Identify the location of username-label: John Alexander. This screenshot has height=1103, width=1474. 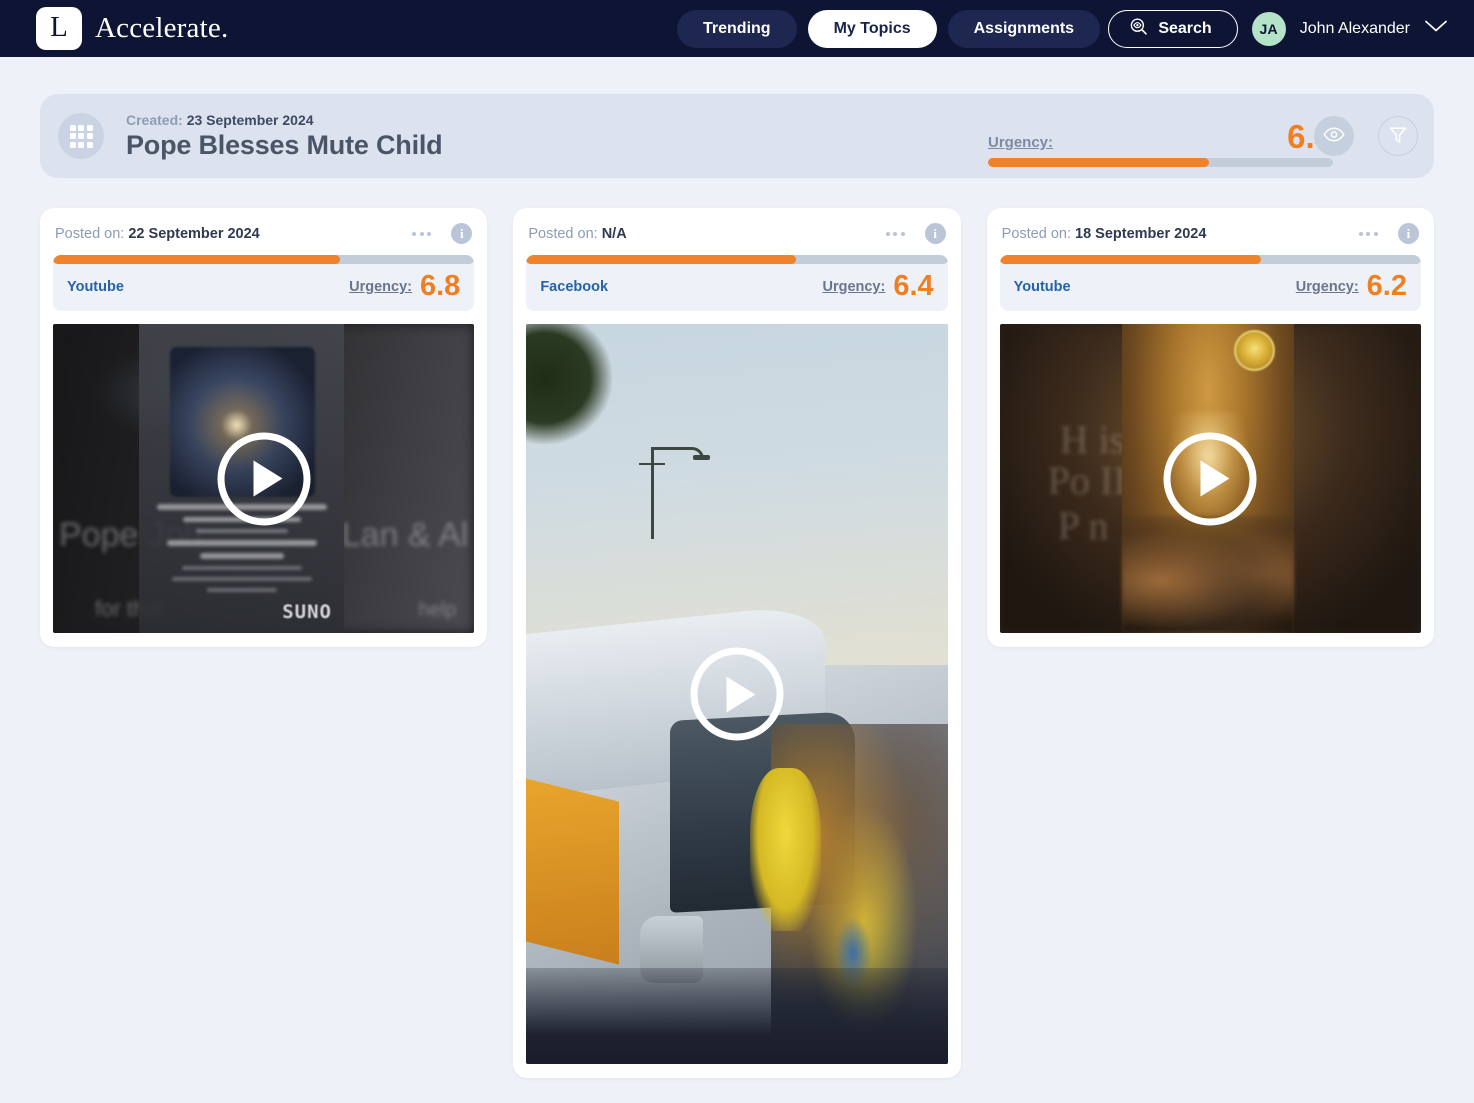
(1354, 28).